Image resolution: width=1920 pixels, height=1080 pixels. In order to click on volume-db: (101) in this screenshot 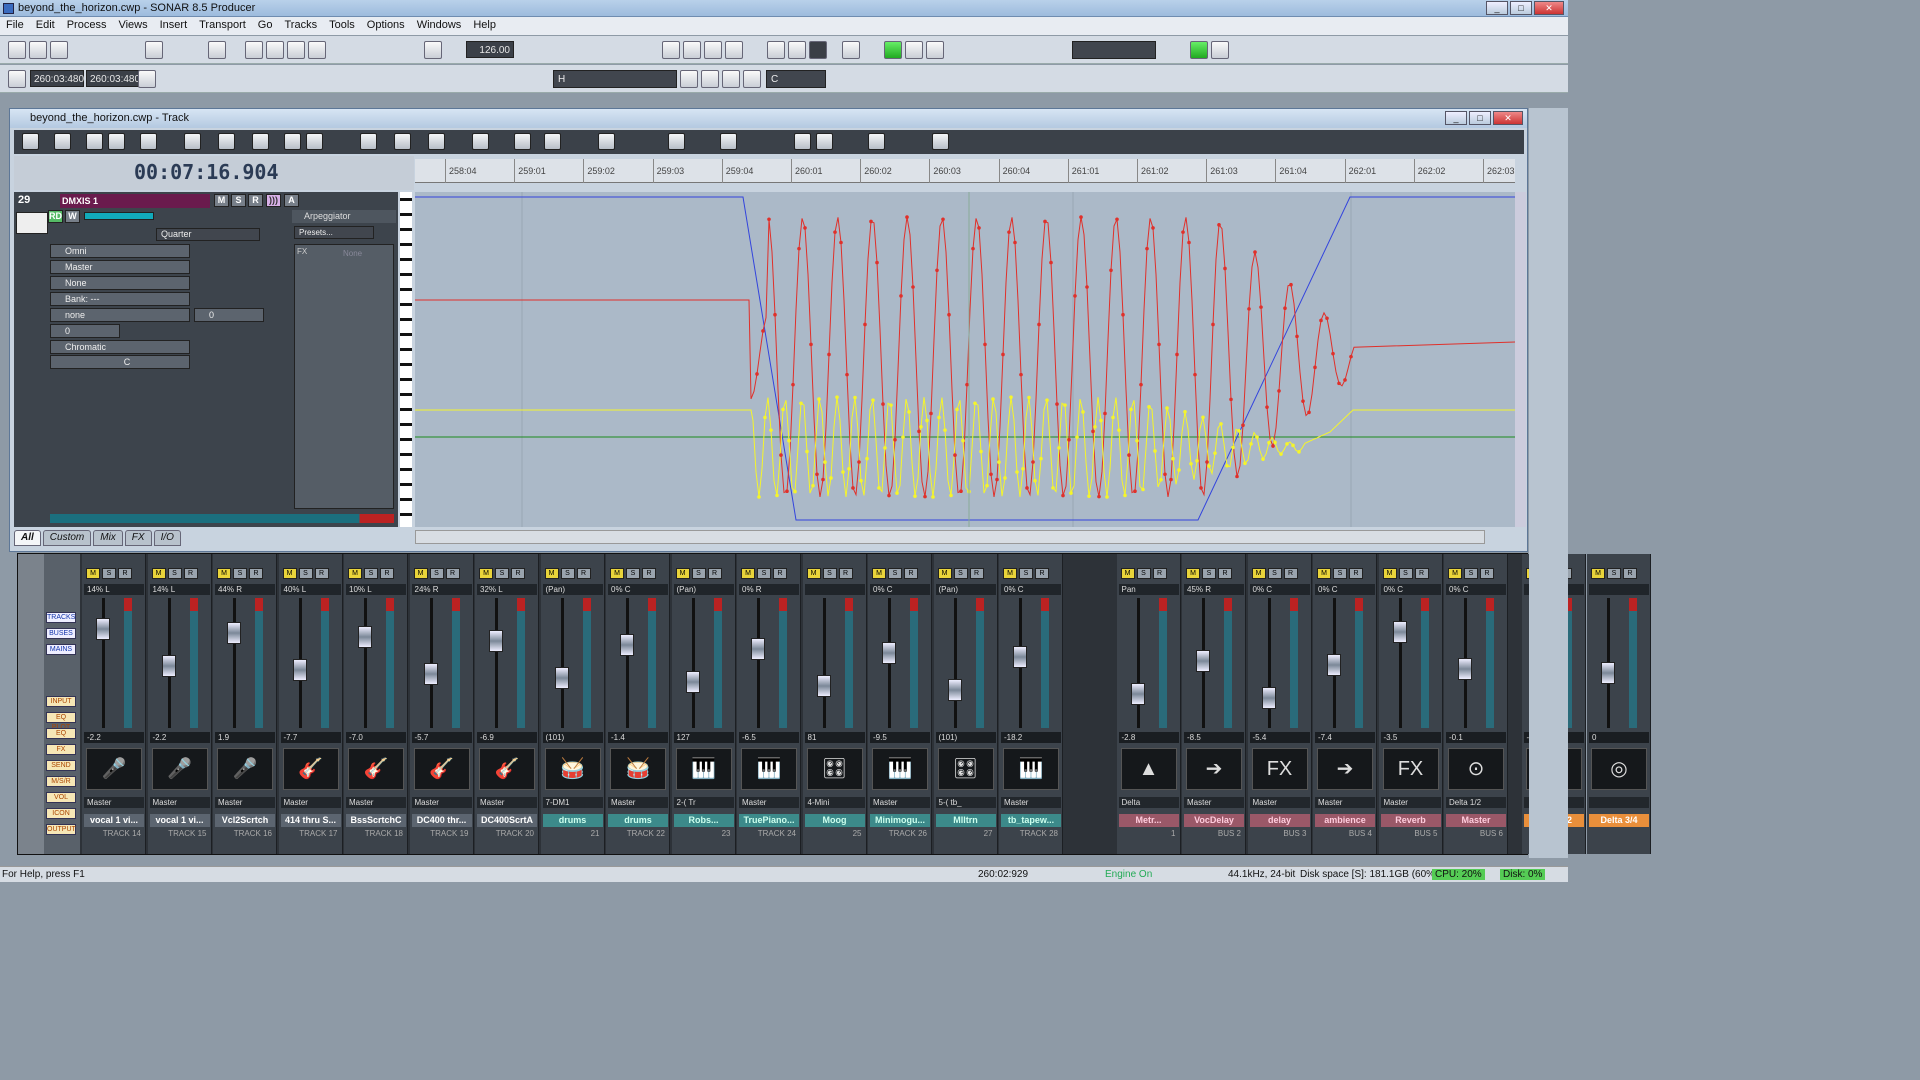, I will do `click(965, 737)`.